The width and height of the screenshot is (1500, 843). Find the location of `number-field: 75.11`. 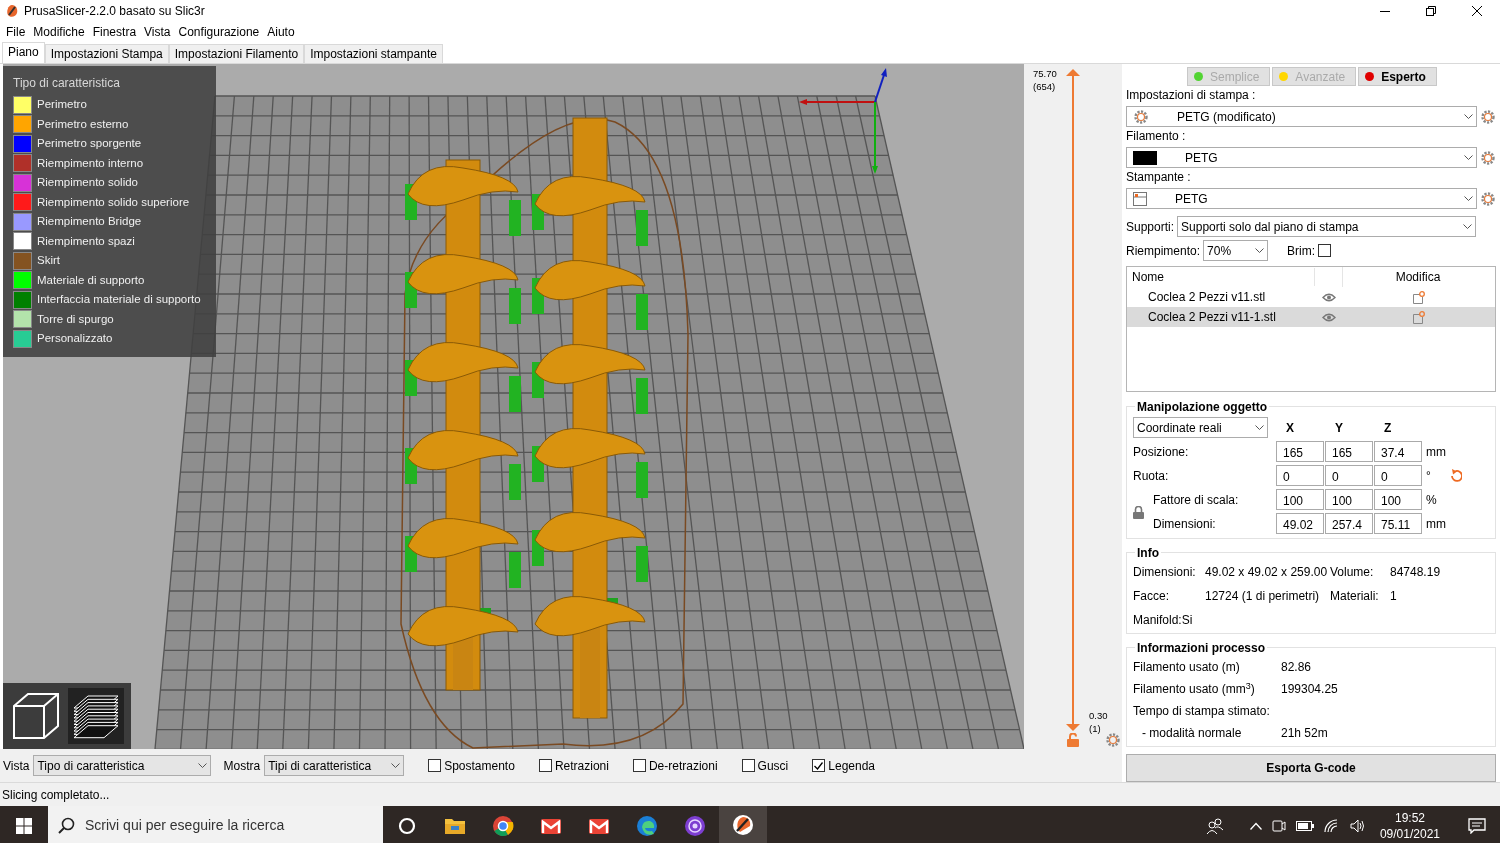

number-field: 75.11 is located at coordinates (1398, 524).